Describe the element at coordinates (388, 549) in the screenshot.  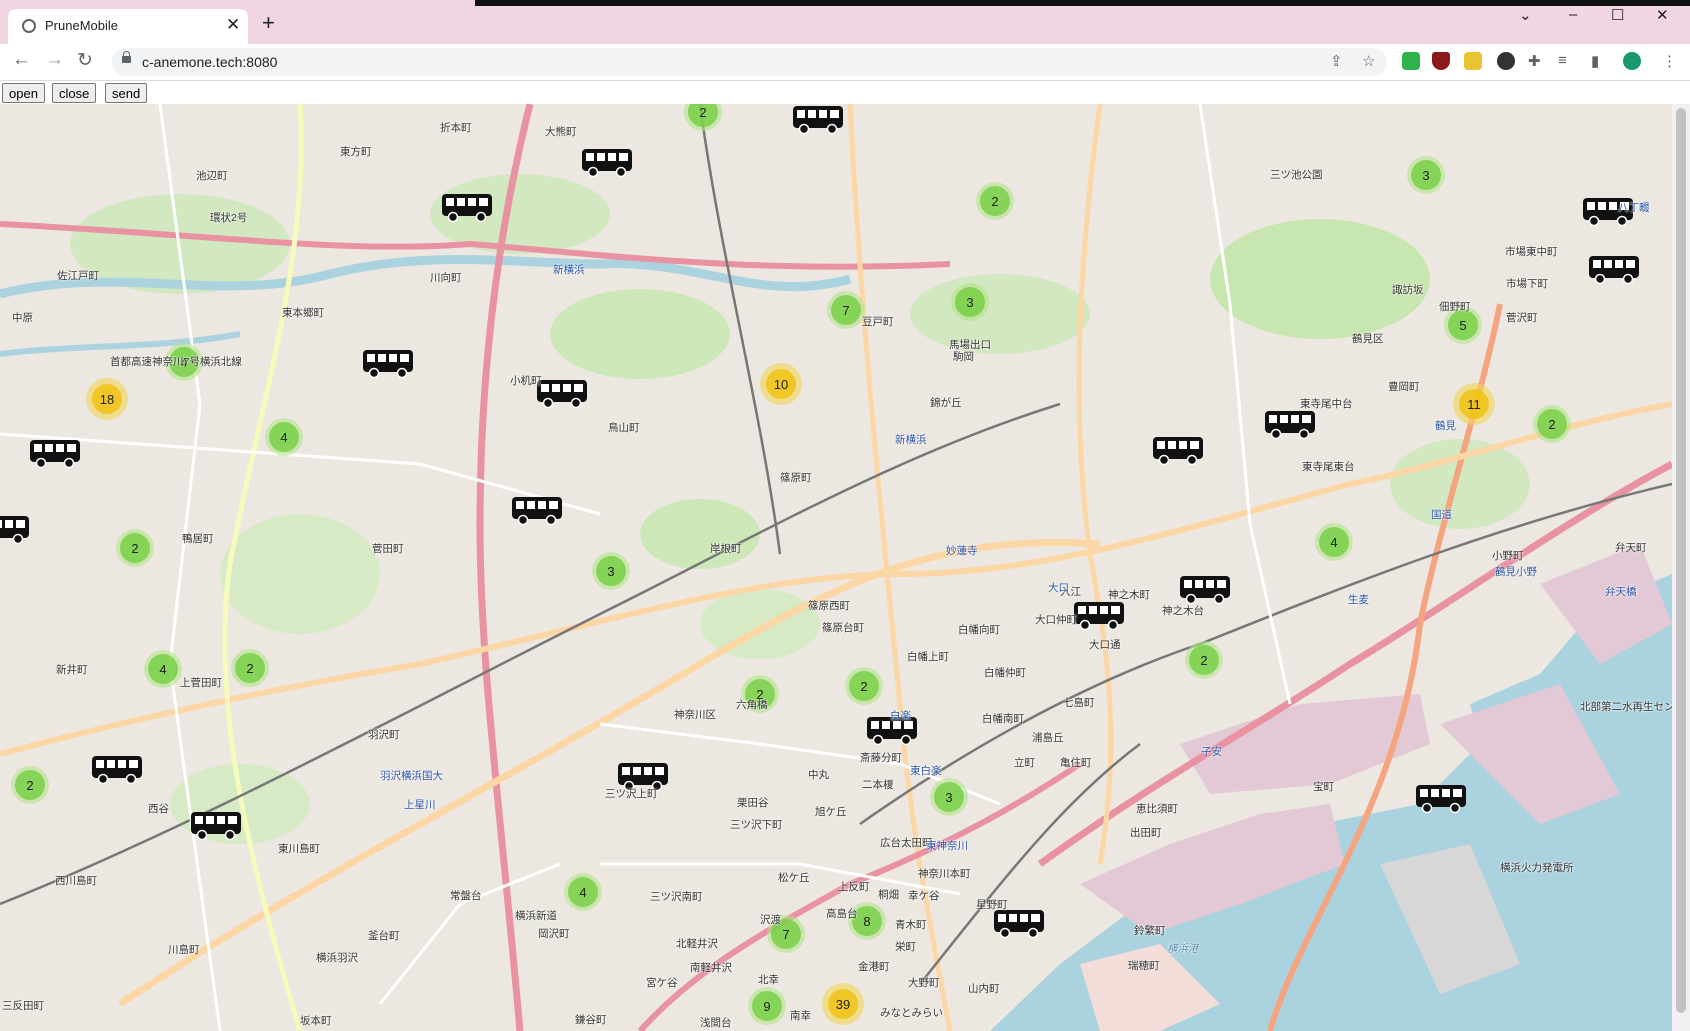
I see `map-label: 菅田町` at that location.